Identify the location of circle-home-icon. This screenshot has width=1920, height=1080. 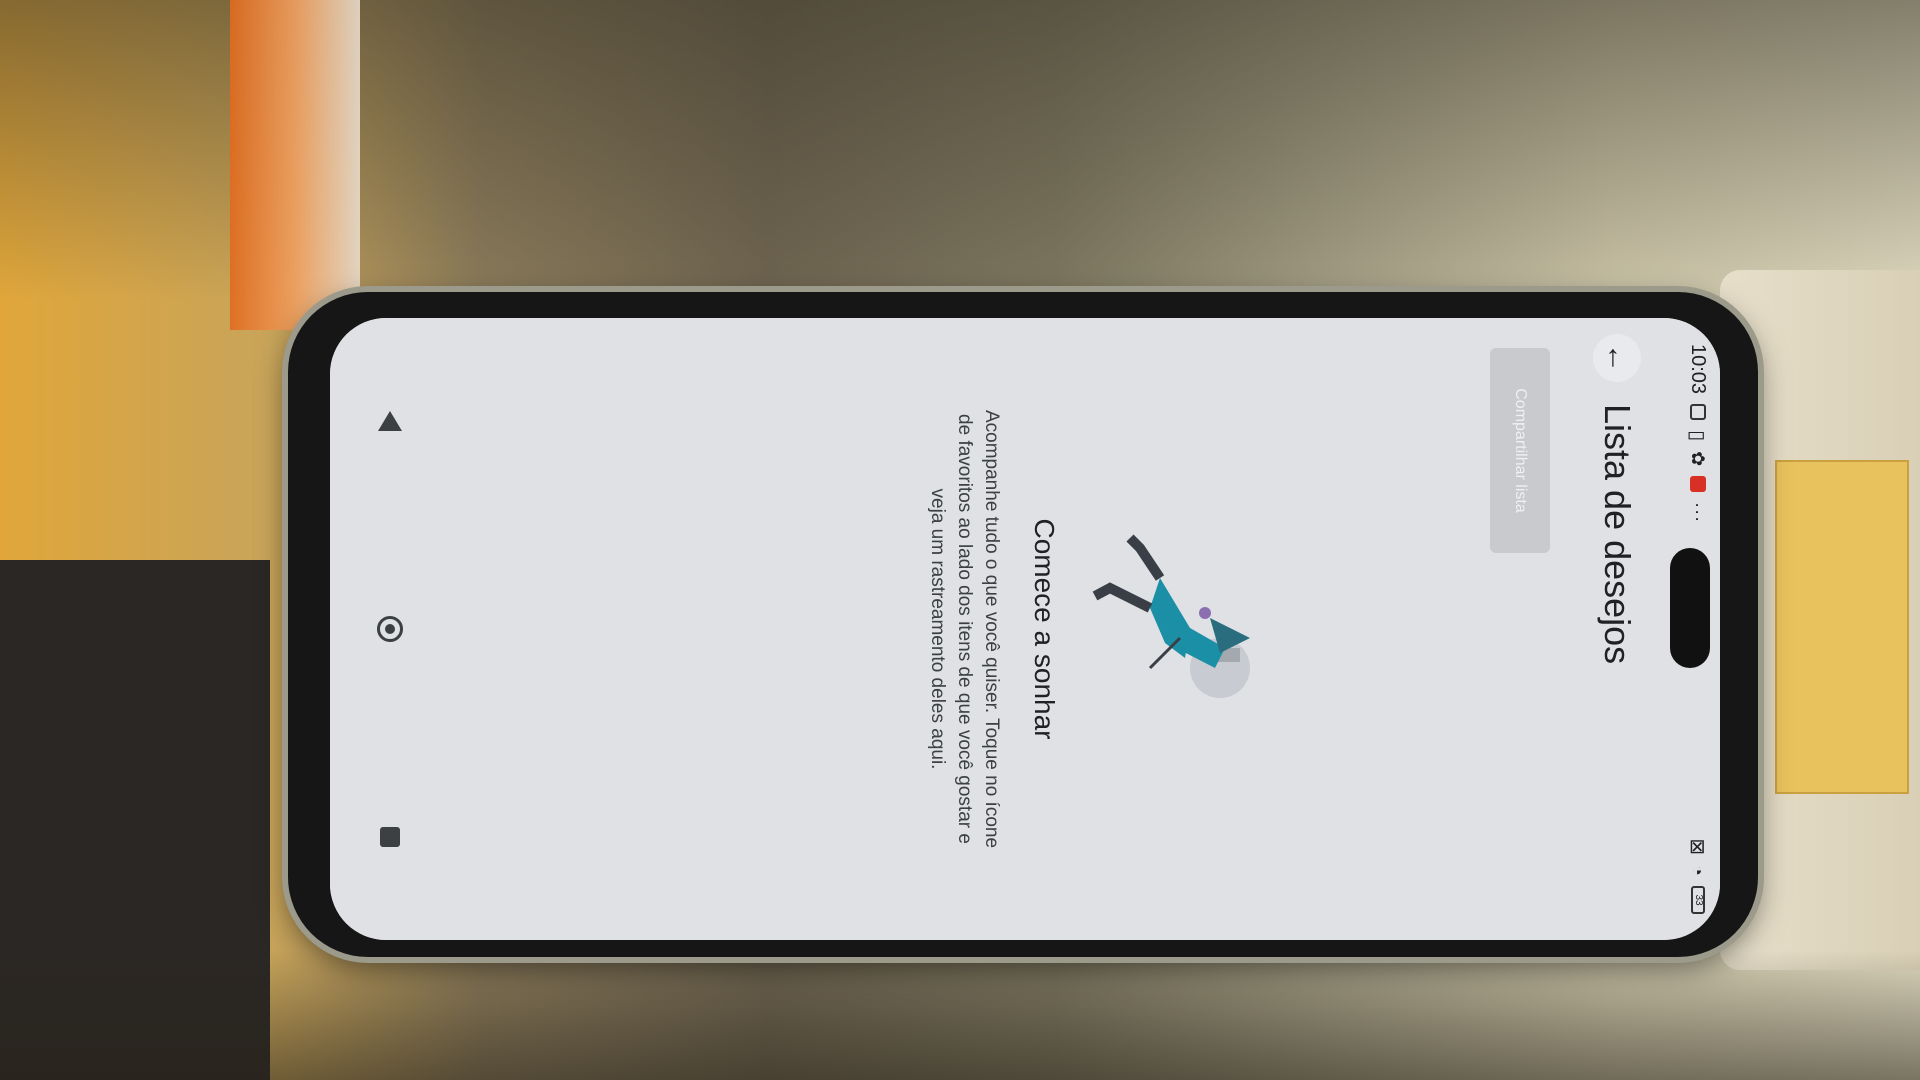
(390, 628).